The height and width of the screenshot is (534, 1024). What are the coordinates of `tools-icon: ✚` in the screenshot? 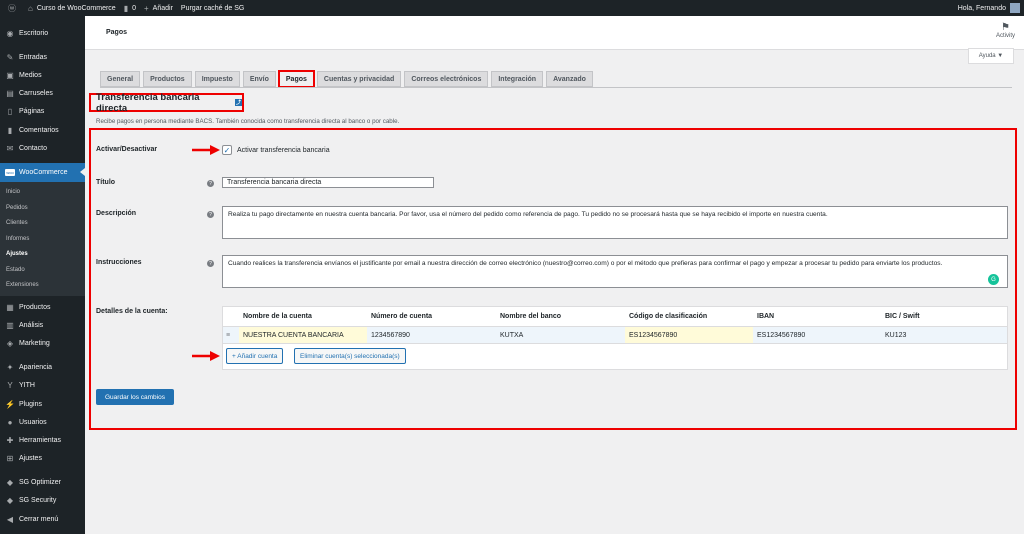 It's located at (10, 440).